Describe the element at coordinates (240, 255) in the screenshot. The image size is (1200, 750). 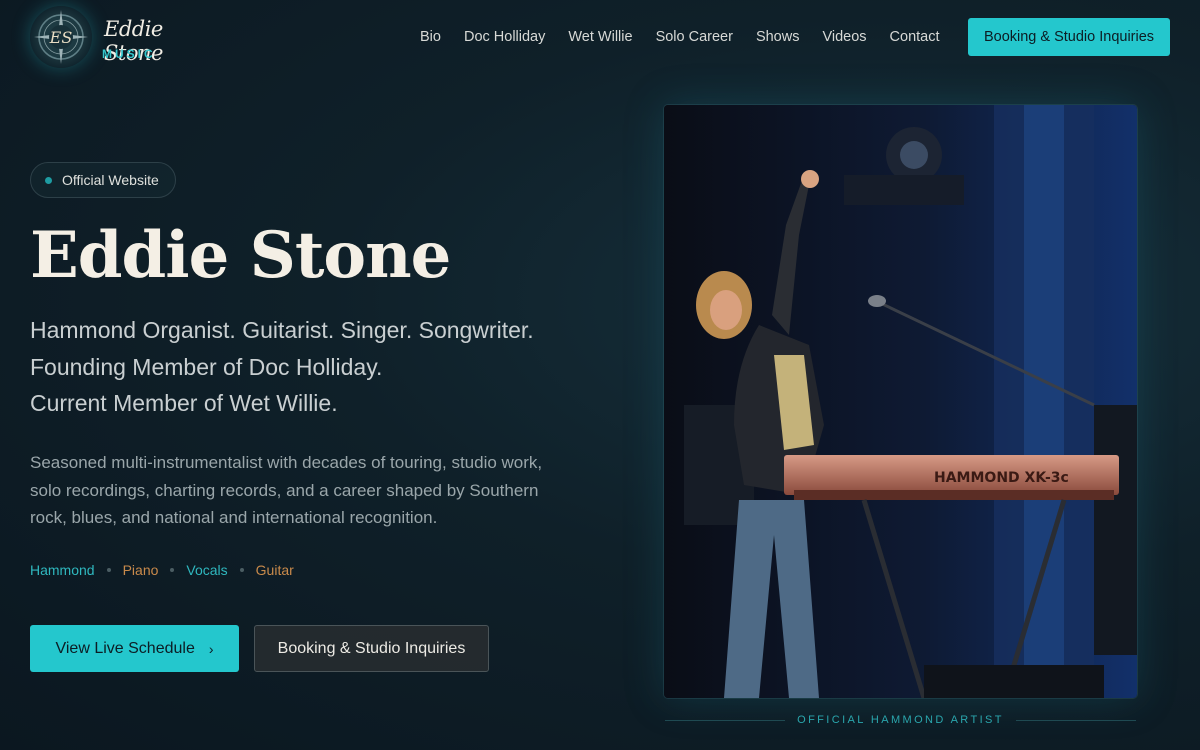
I see `hero-title: Eddie Stone` at that location.